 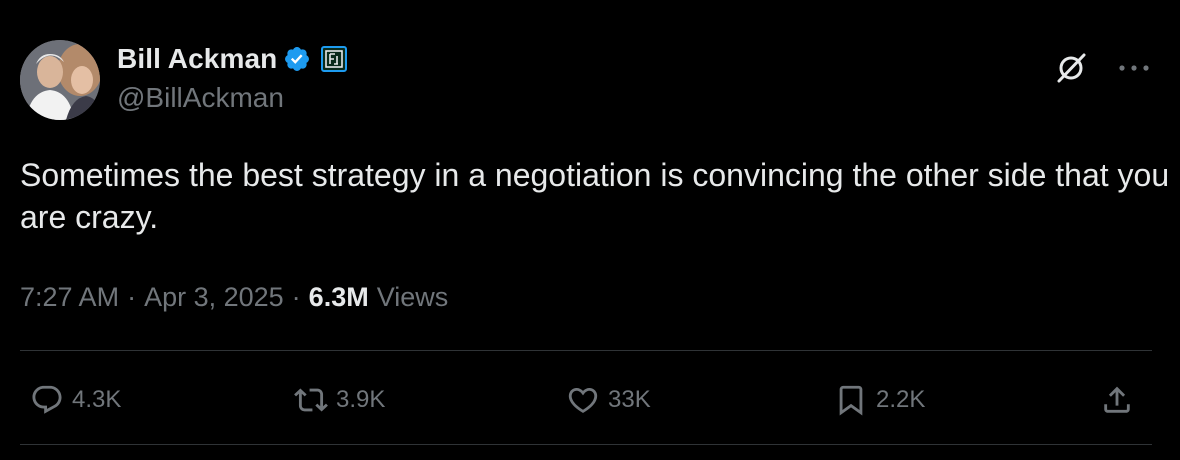 I want to click on bookmark-count: 2.2K, so click(x=901, y=399).